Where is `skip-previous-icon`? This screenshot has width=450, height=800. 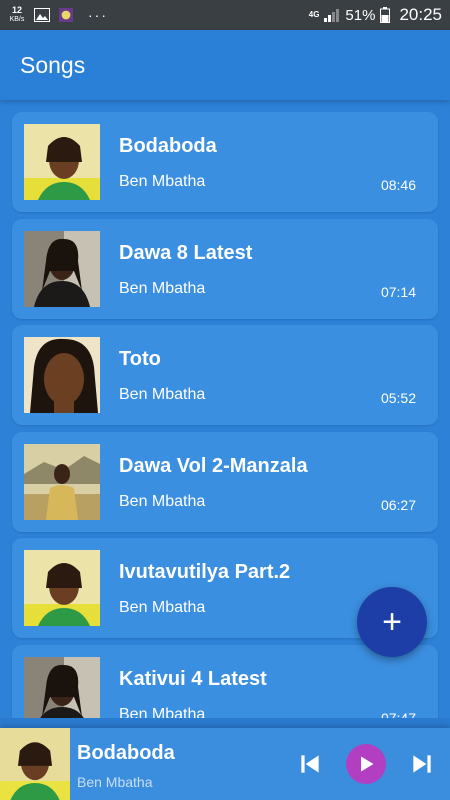
skip-previous-icon is located at coordinates (310, 764).